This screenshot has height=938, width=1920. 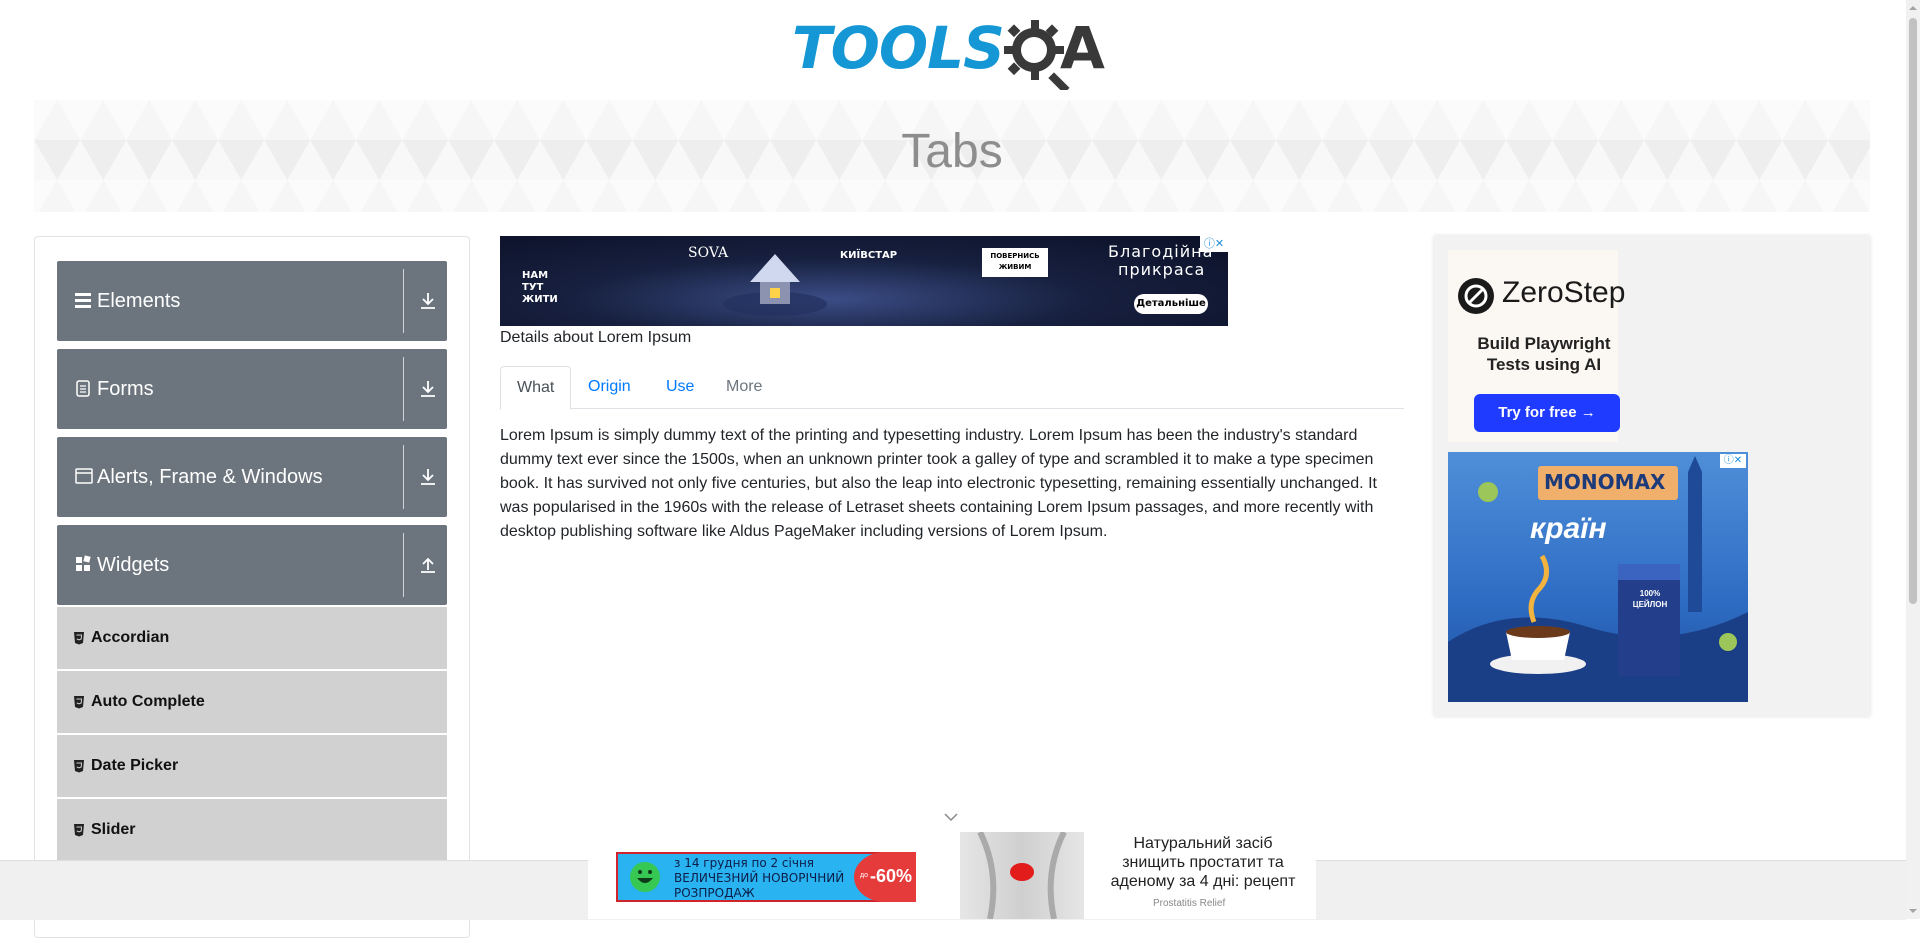 What do you see at coordinates (133, 565) in the screenshot?
I see `sidebar-group-label: Widgets` at bounding box center [133, 565].